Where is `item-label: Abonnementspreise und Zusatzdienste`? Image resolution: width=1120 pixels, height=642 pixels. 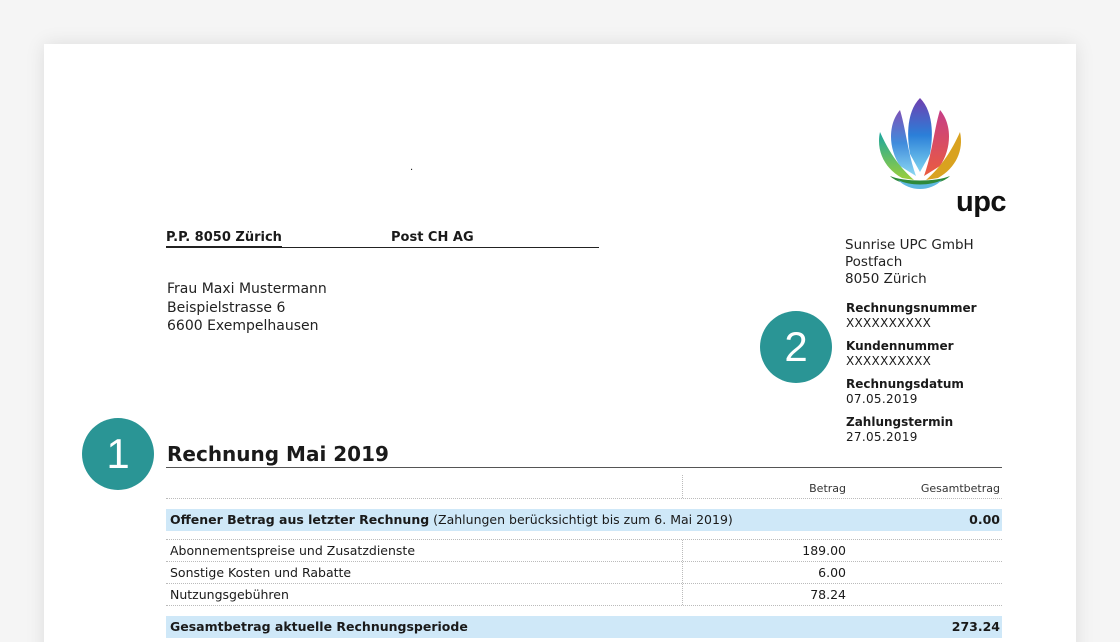 item-label: Abonnementspreise und Zusatzdienste is located at coordinates (293, 550).